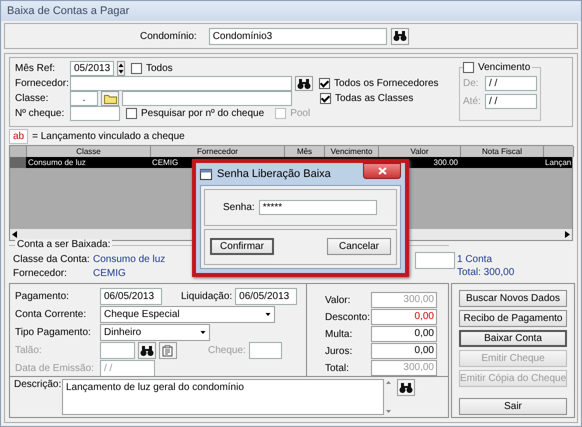 This screenshot has height=427, width=582. What do you see at coordinates (300, 113) in the screenshot?
I see `checkbox-label: Pool` at bounding box center [300, 113].